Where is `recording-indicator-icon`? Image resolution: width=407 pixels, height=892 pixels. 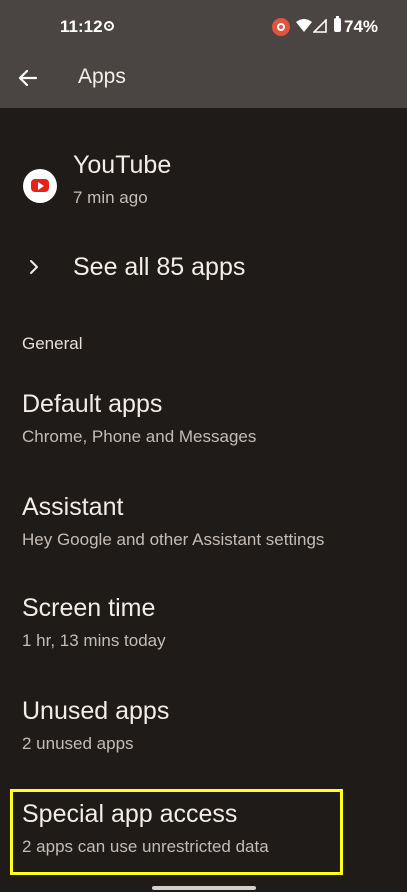 recording-indicator-icon is located at coordinates (281, 27).